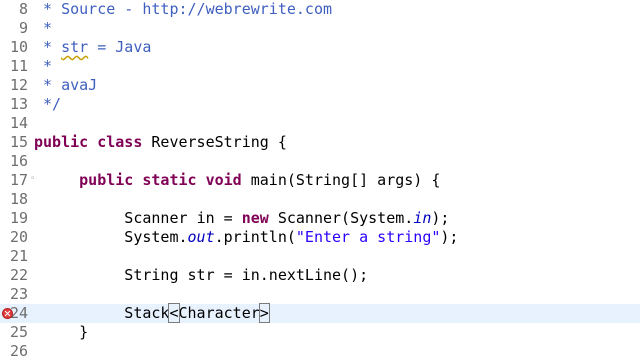 The width and height of the screenshot is (640, 361). I want to click on code-token: * avaJ, so click(66, 85).